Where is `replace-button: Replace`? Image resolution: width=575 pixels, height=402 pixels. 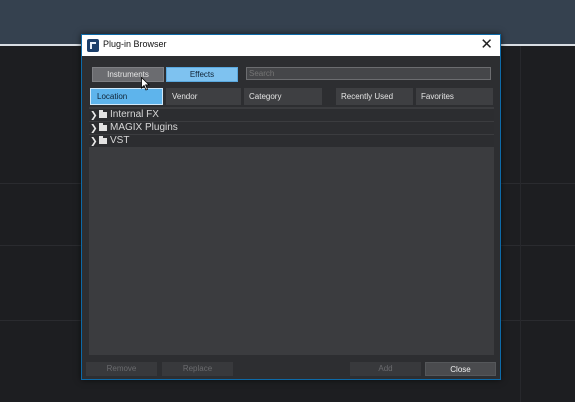
replace-button: Replace is located at coordinates (197, 369).